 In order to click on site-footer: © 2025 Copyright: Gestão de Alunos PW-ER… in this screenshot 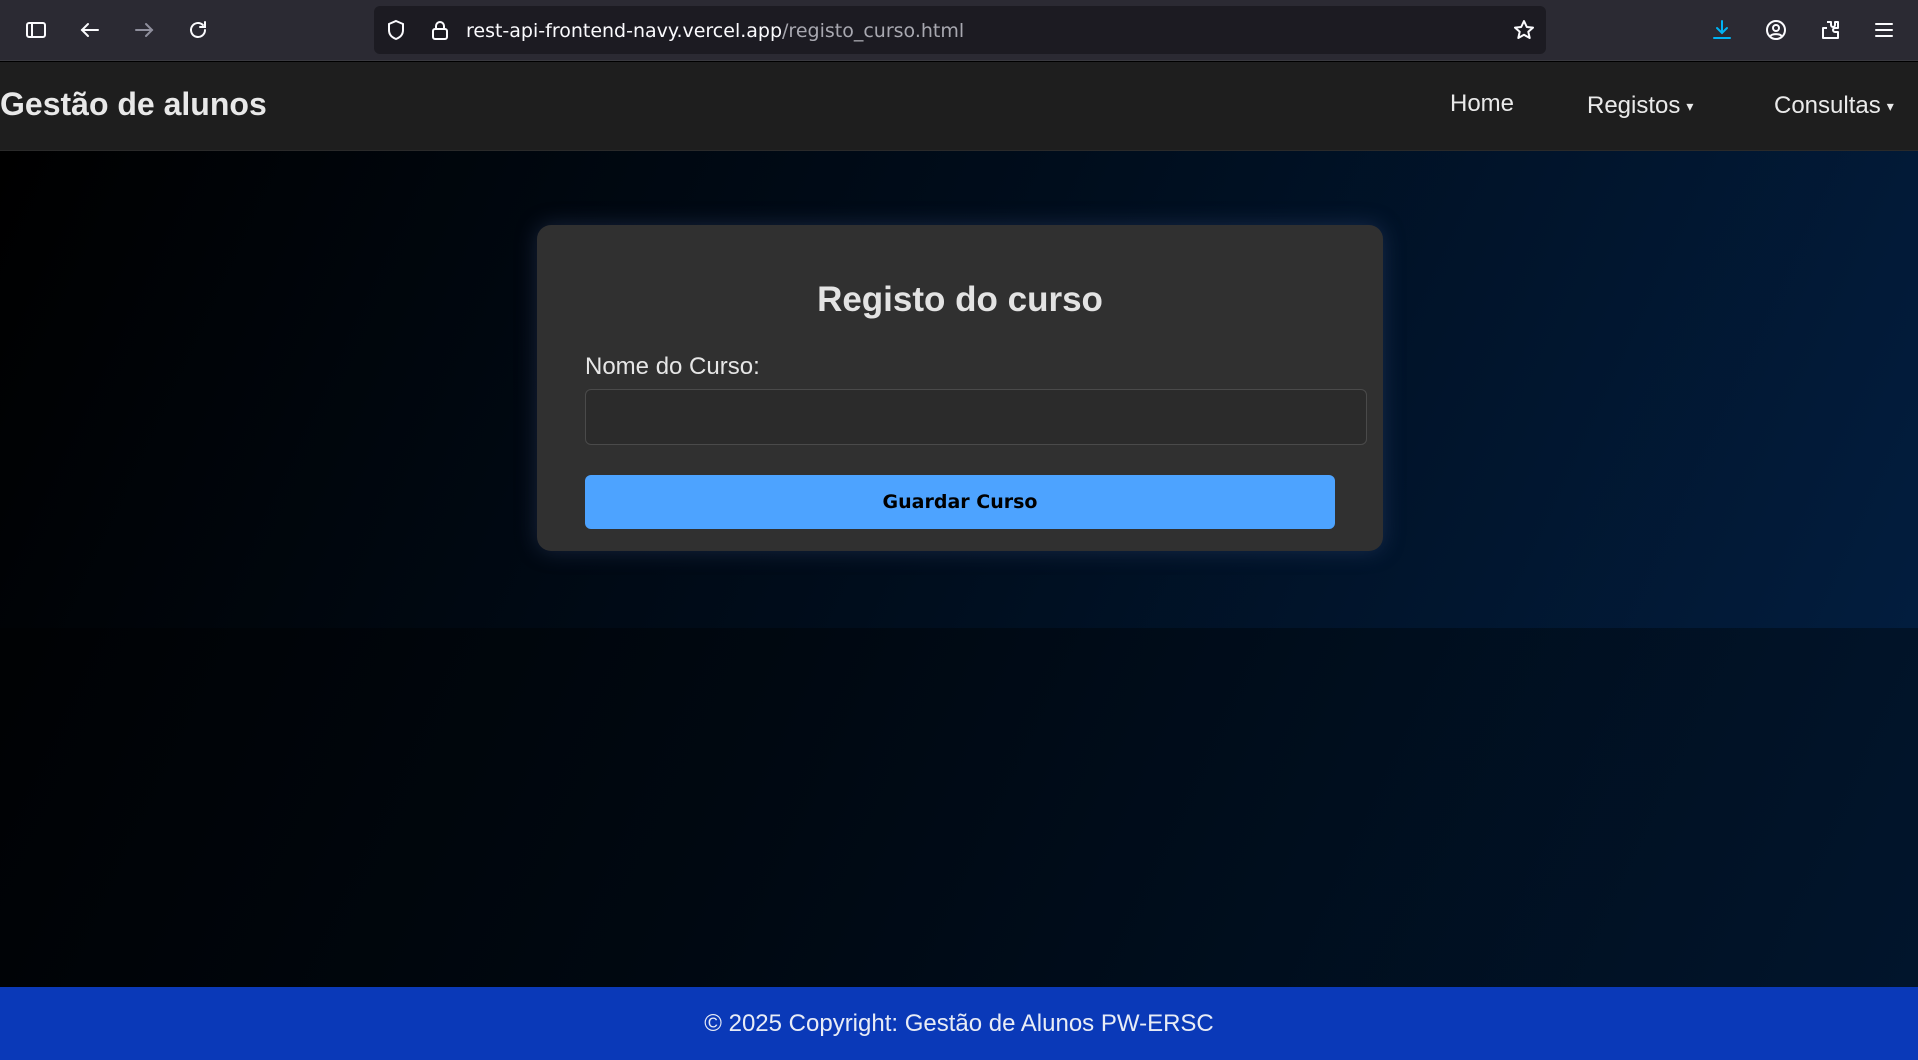, I will do `click(959, 1023)`.